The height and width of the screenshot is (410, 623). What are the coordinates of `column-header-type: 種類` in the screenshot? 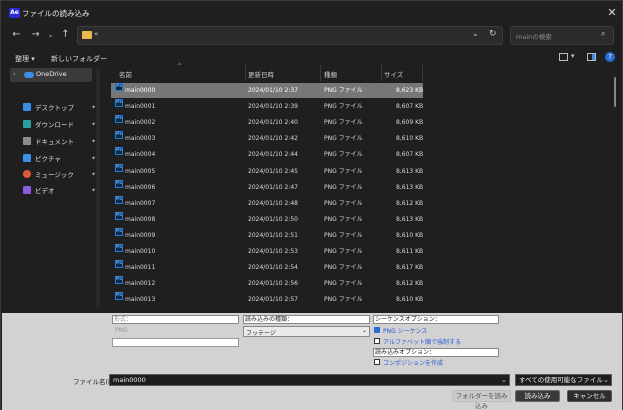 It's located at (330, 74).